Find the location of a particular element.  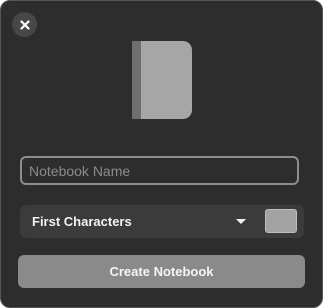

create-notebook-button: Create Notebook is located at coordinates (161, 271).